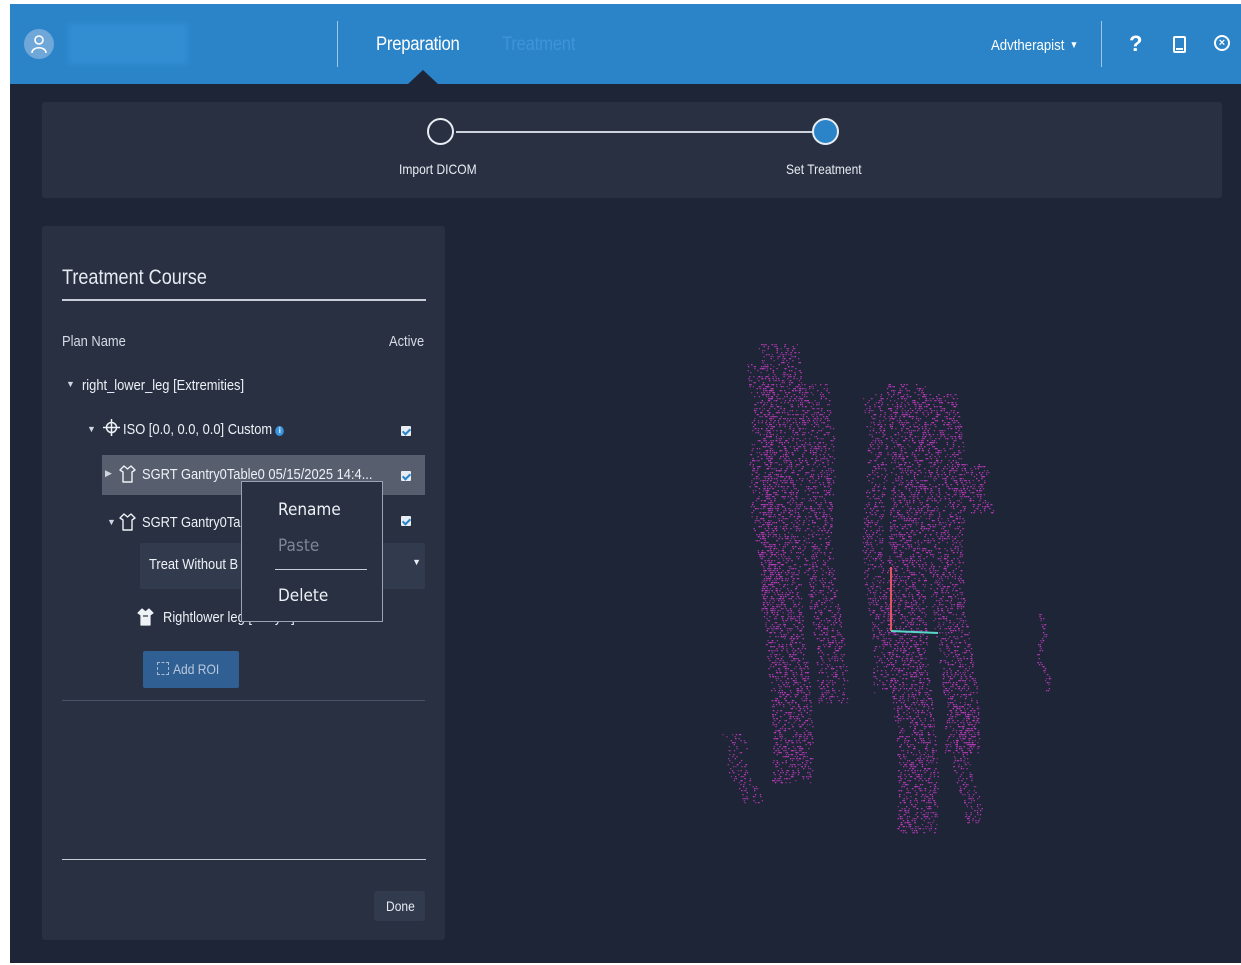 The width and height of the screenshot is (1241, 965). What do you see at coordinates (625, 44) in the screenshot?
I see `top-bar: Preparation Treatment Advtherapist ▼ ? ×` at bounding box center [625, 44].